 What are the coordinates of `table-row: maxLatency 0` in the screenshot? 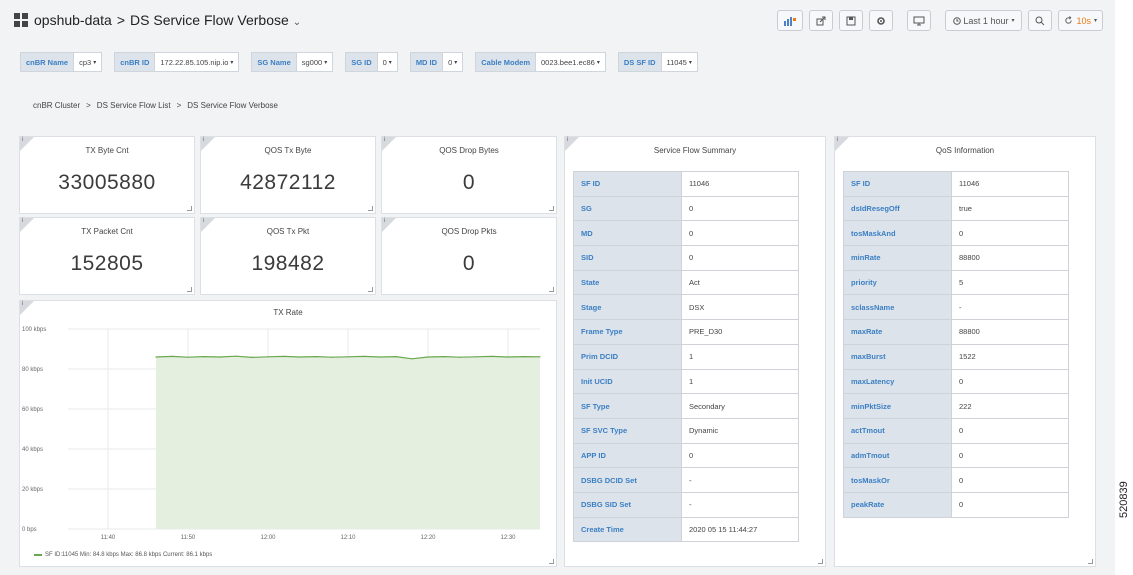 It's located at (956, 381).